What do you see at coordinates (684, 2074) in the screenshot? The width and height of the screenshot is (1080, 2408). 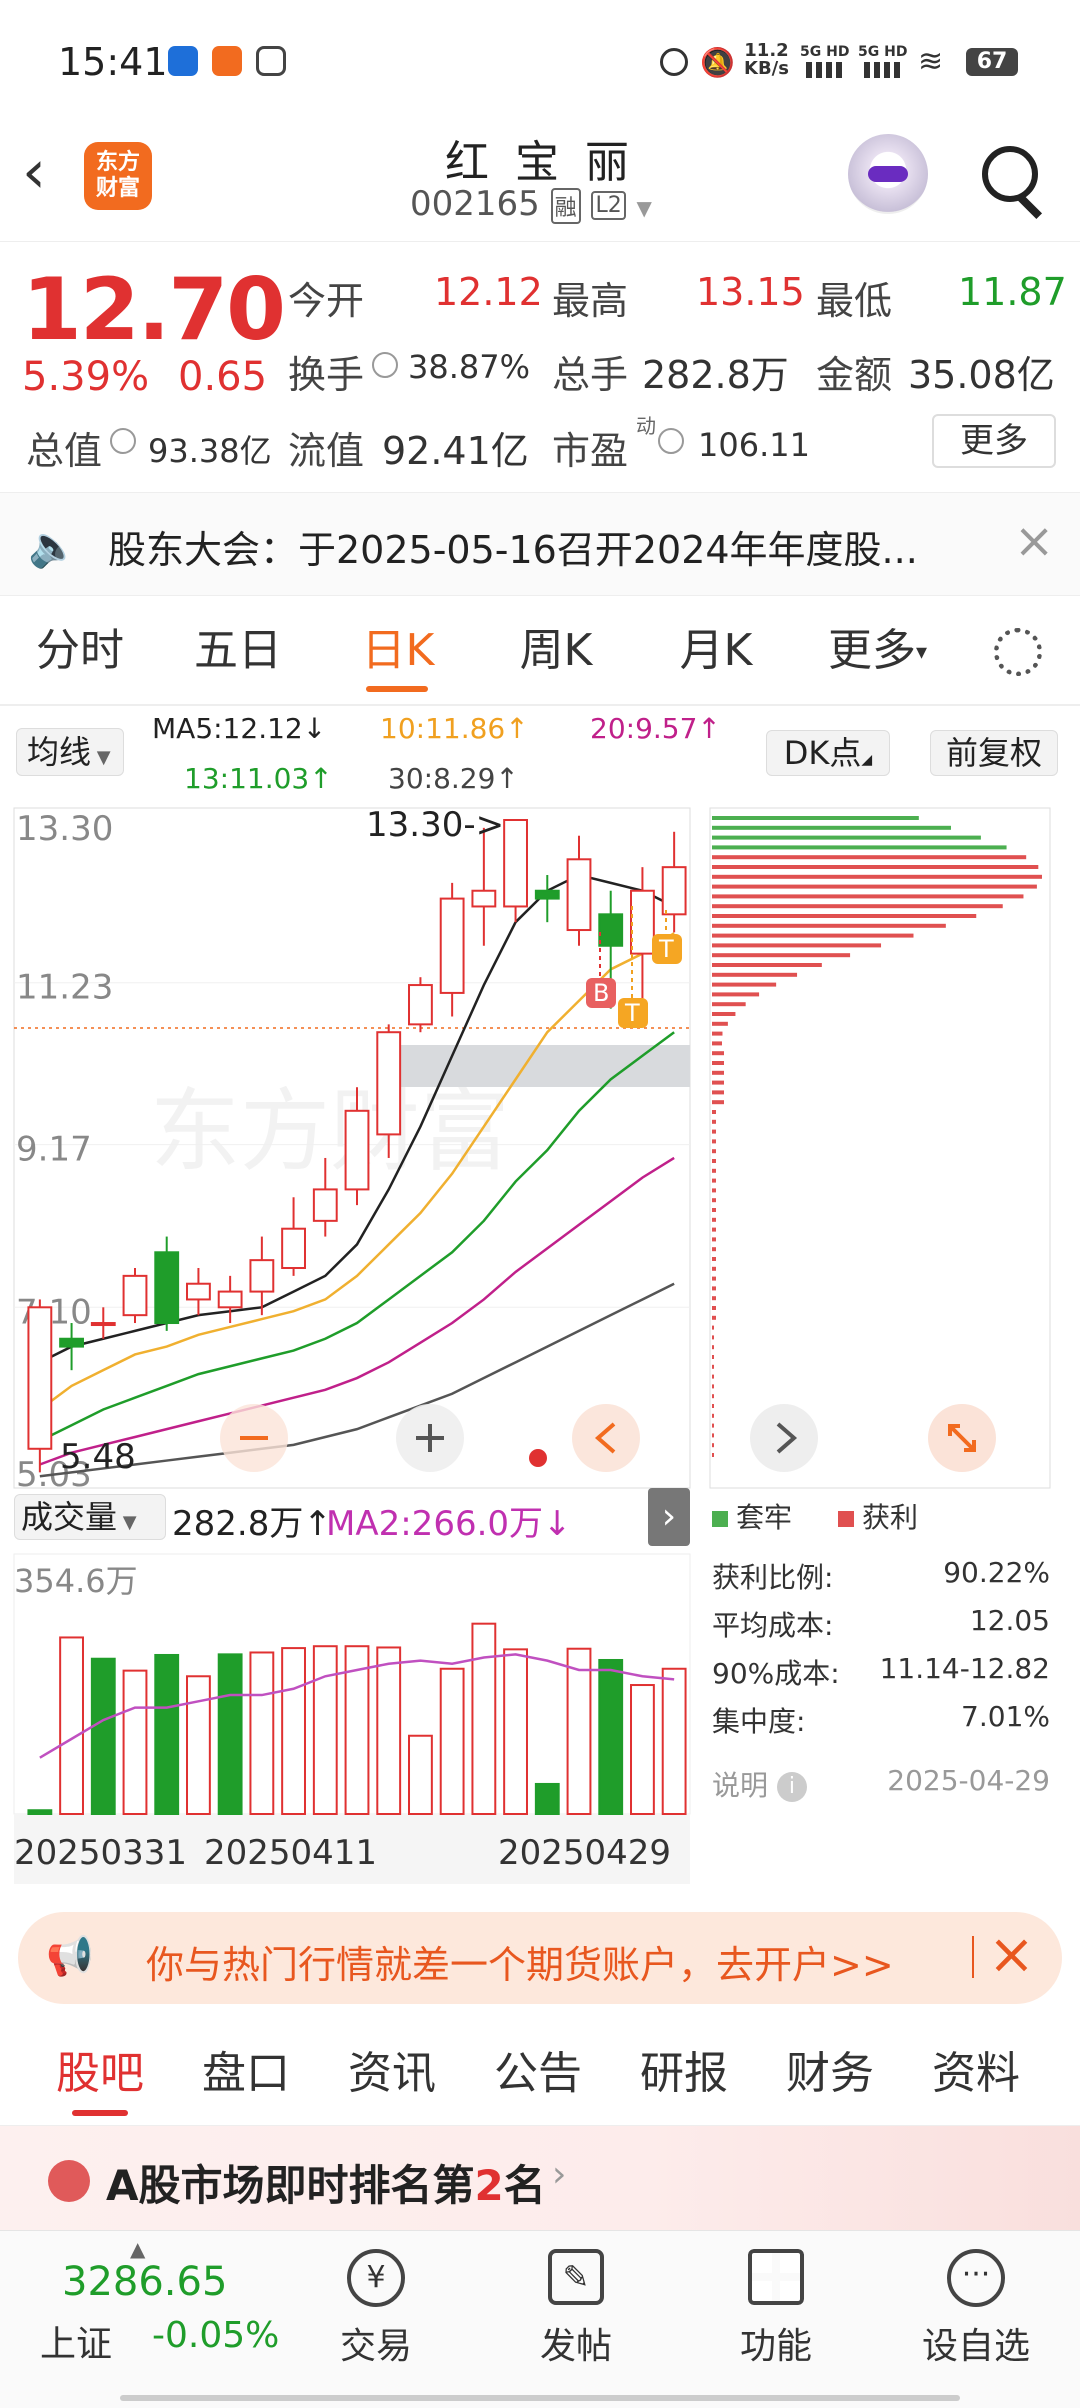 I see `tab-yanbao: 研报` at bounding box center [684, 2074].